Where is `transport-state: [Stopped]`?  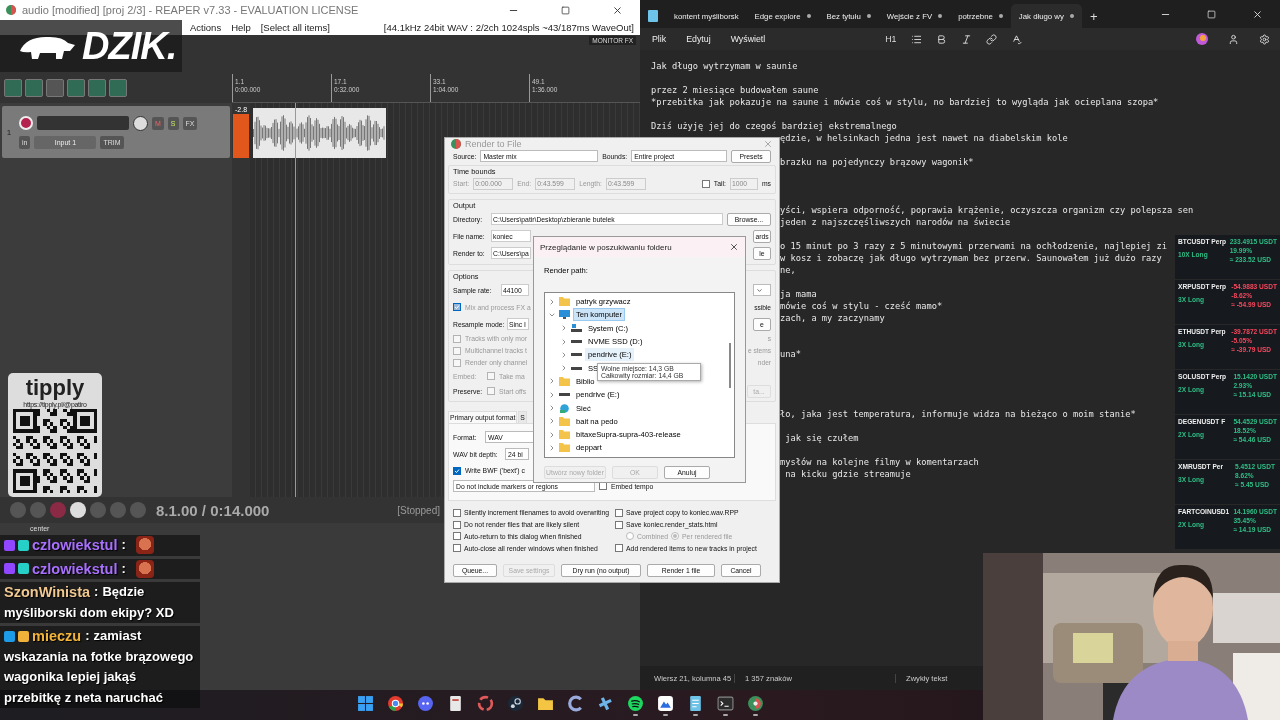
transport-state: [Stopped] is located at coordinates (418, 510).